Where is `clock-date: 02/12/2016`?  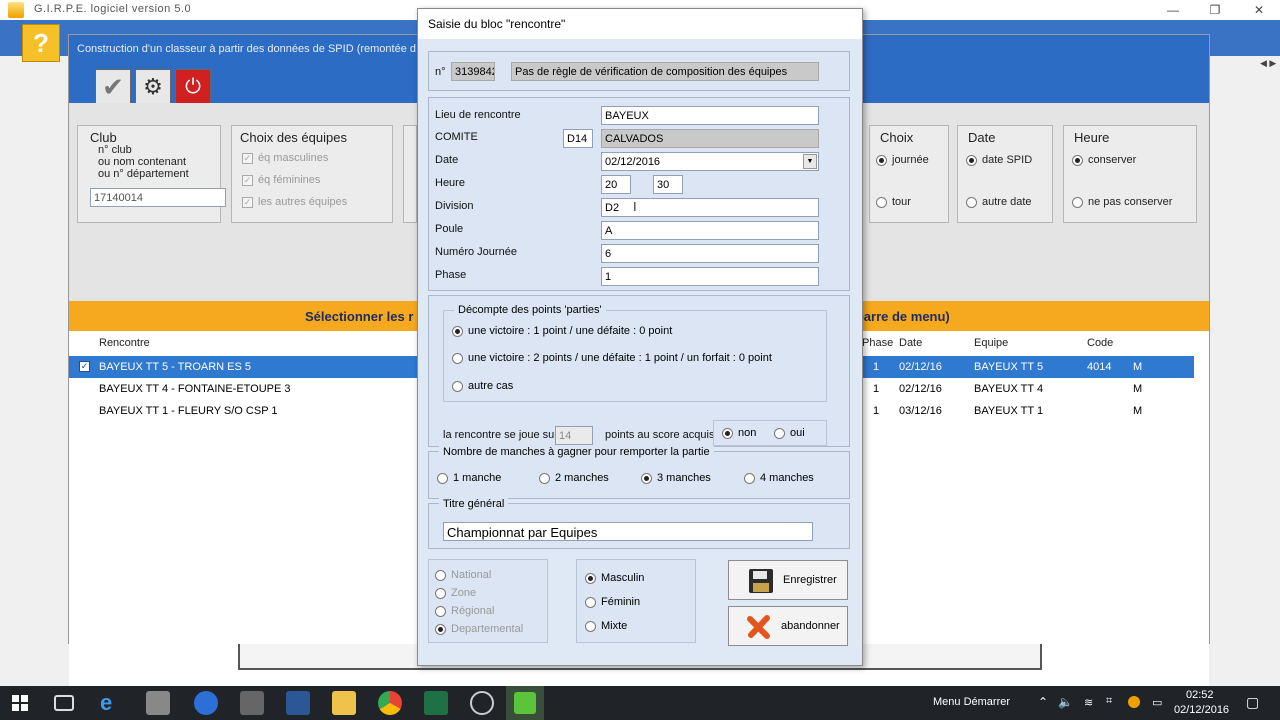 clock-date: 02/12/2016 is located at coordinates (1201, 710).